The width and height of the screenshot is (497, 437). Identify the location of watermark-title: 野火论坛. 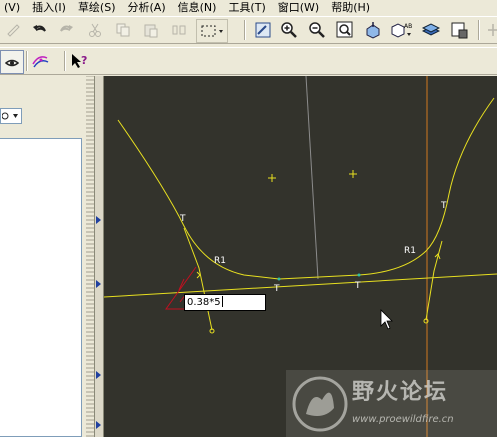
(400, 392).